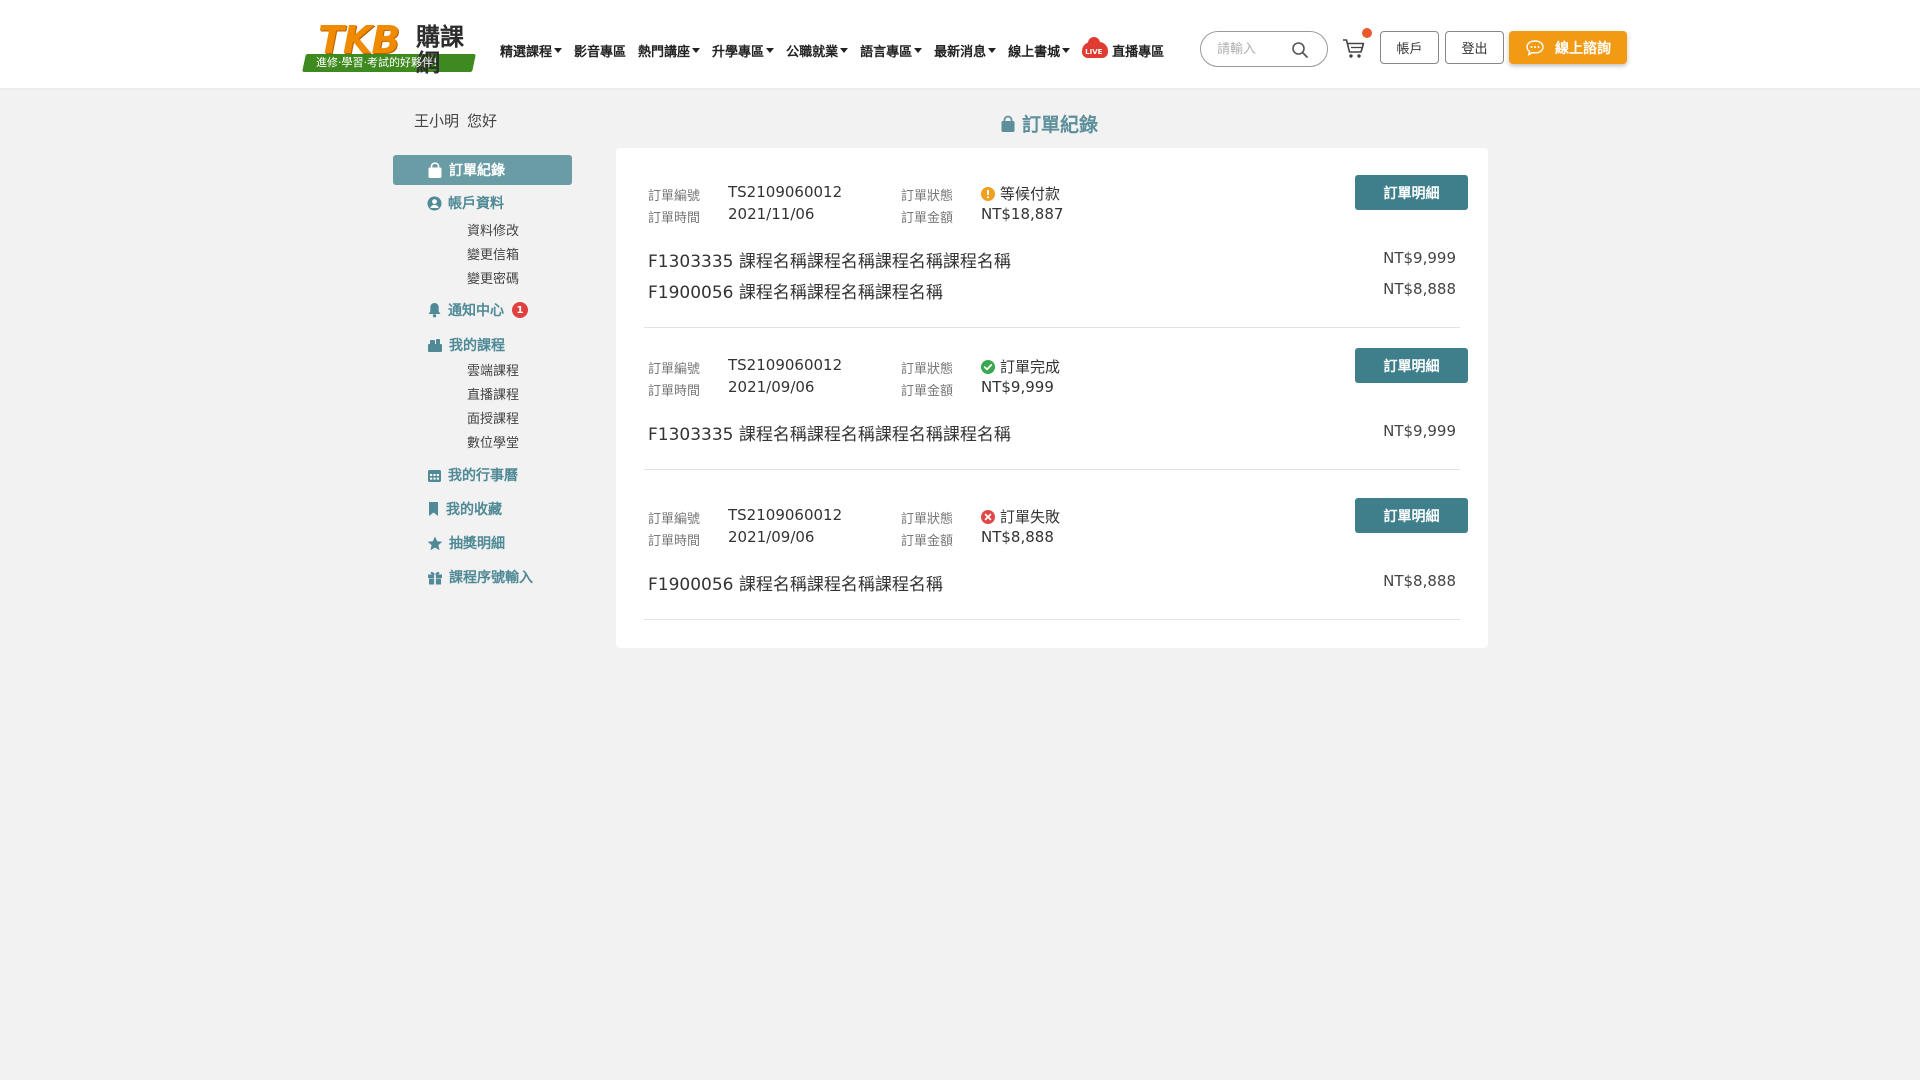  Describe the element at coordinates (1094, 52) in the screenshot. I see `live-badge-text: LIVE` at that location.